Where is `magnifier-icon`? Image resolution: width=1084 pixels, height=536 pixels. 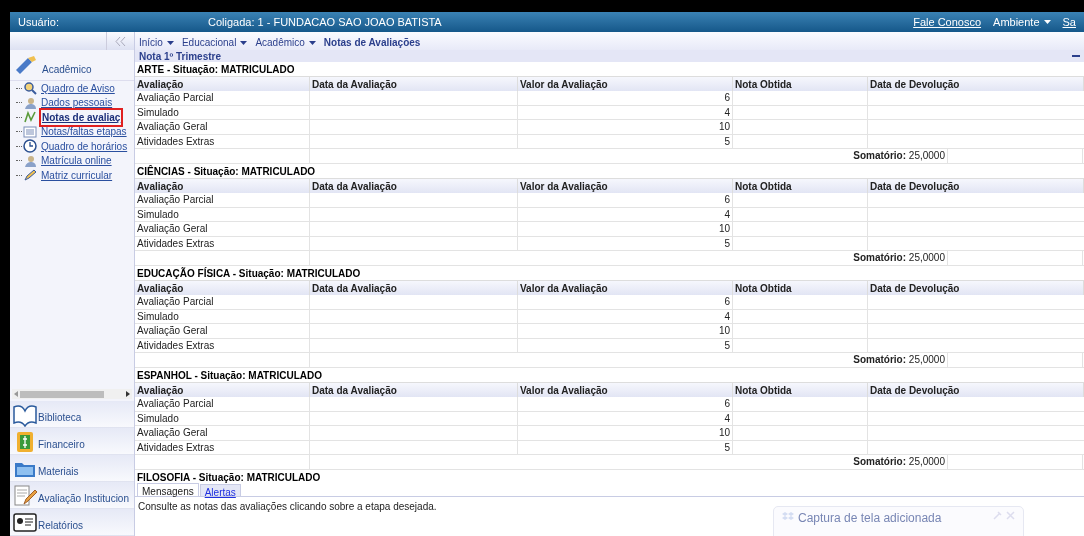 magnifier-icon is located at coordinates (30, 88).